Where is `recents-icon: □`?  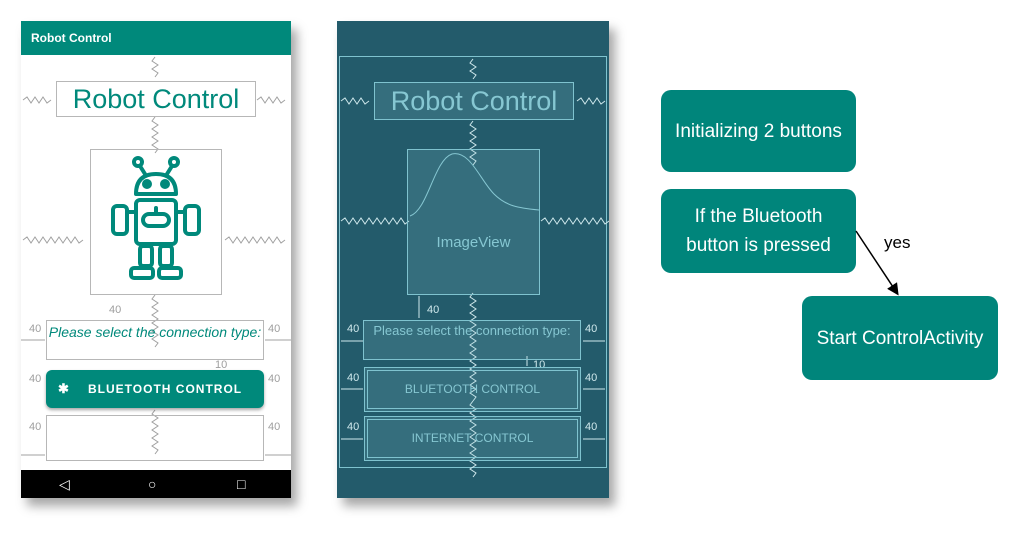 recents-icon: □ is located at coordinates (241, 484).